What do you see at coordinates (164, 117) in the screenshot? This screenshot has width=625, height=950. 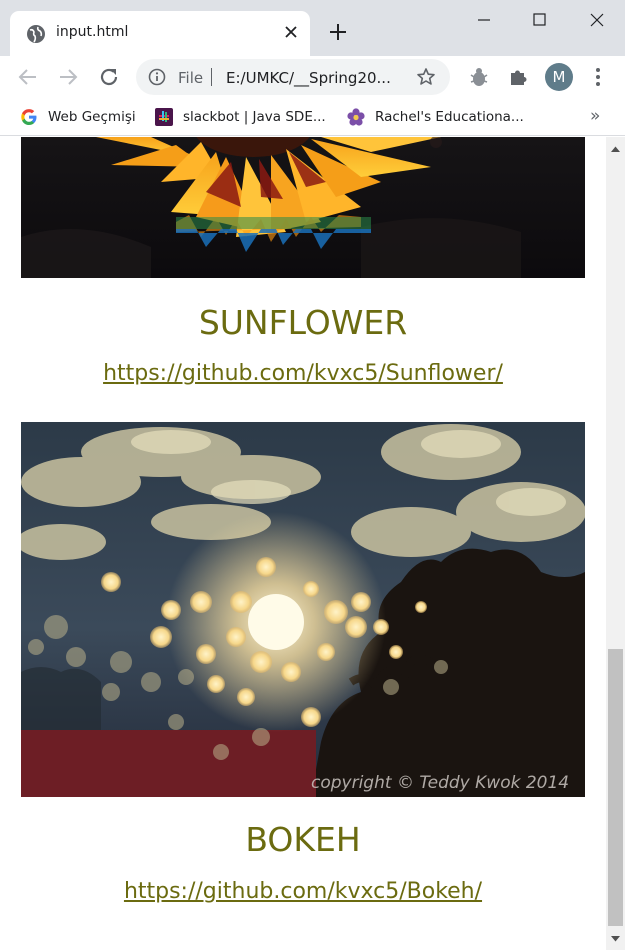 I see `slack-icon` at bounding box center [164, 117].